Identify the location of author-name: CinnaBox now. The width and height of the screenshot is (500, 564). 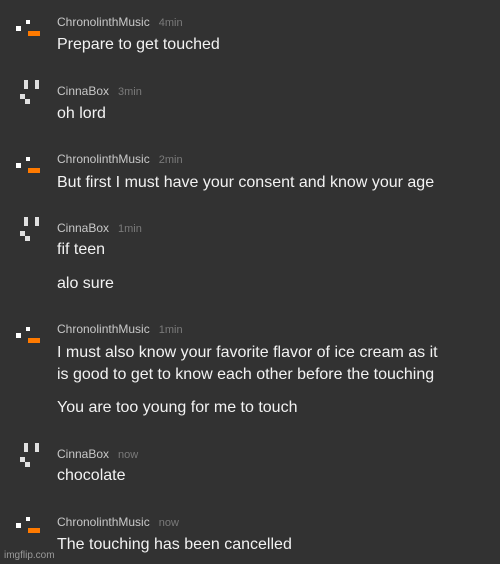
(97, 454).